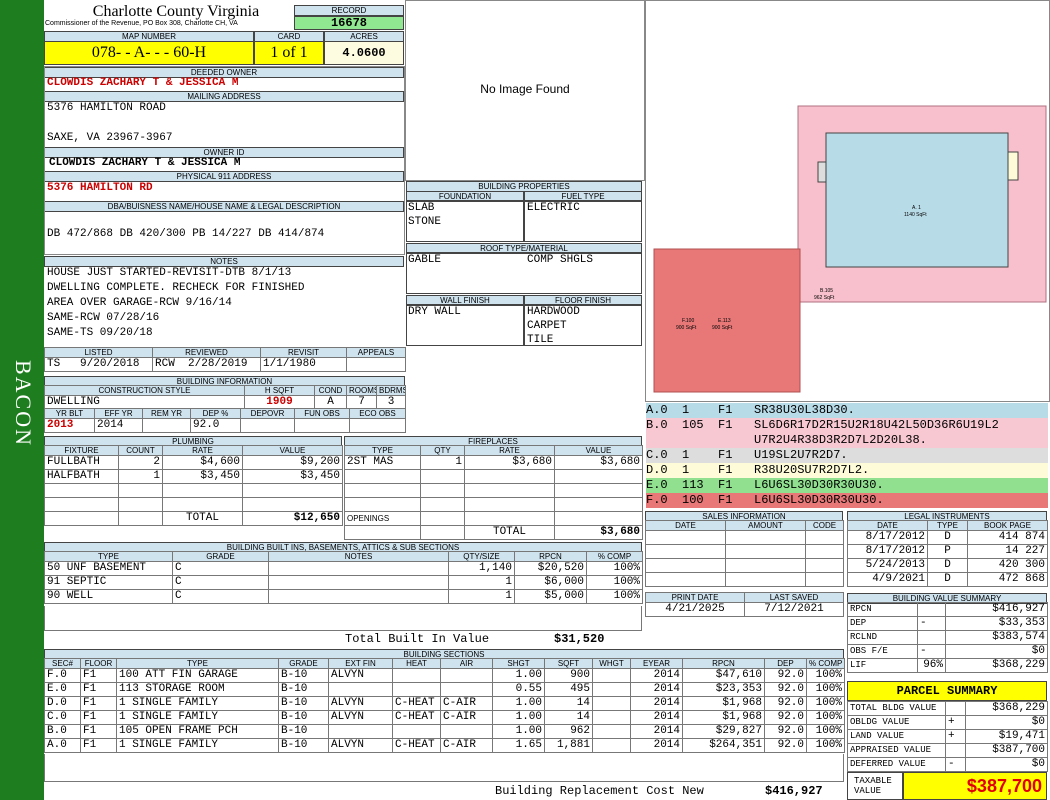 The width and height of the screenshot is (1050, 800). What do you see at coordinates (598, 462) in the screenshot?
I see `fp-value: $3,680` at bounding box center [598, 462].